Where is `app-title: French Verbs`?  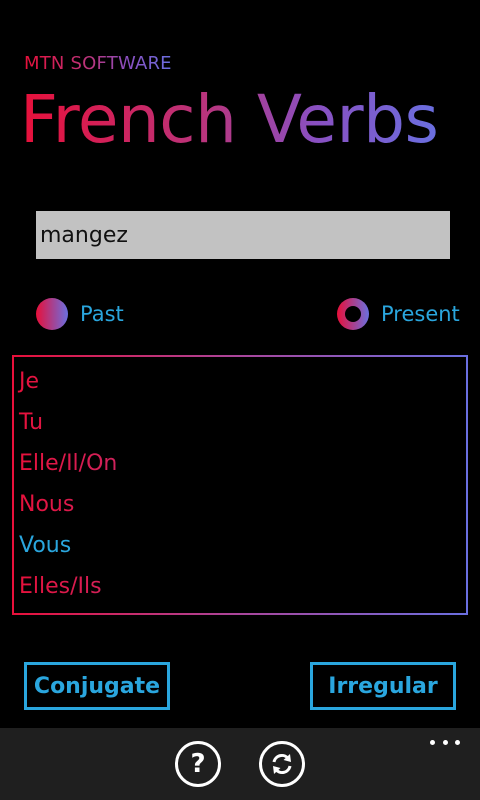
app-title: French Verbs is located at coordinates (229, 120).